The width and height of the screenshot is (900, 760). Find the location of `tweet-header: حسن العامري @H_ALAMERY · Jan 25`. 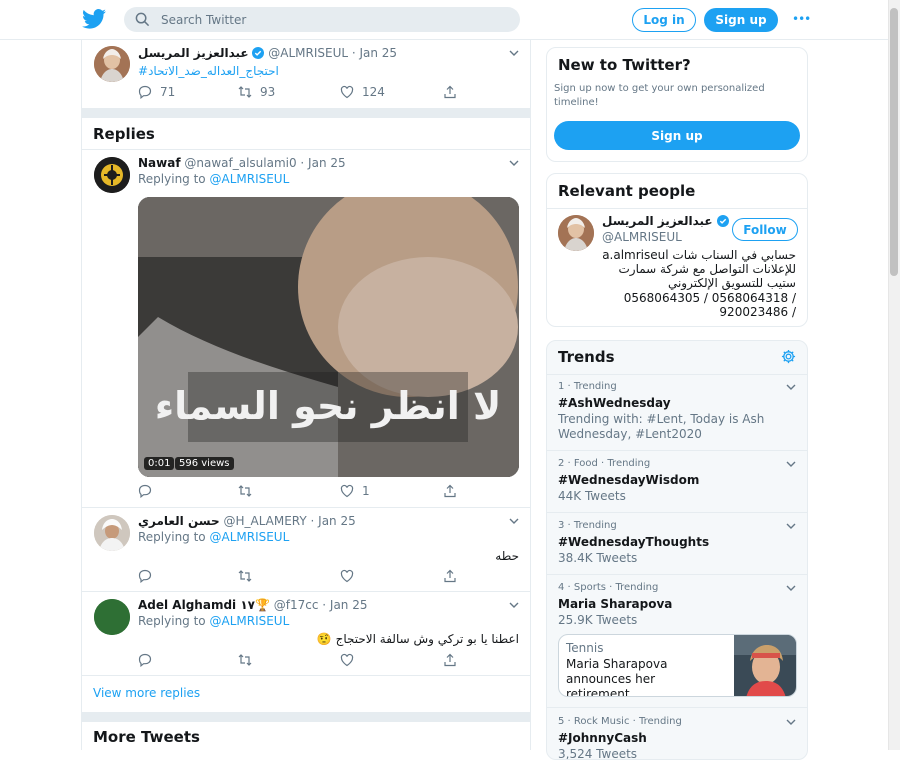

tweet-header: حسن العامري @H_ALAMERY · Jan 25 is located at coordinates (247, 521).